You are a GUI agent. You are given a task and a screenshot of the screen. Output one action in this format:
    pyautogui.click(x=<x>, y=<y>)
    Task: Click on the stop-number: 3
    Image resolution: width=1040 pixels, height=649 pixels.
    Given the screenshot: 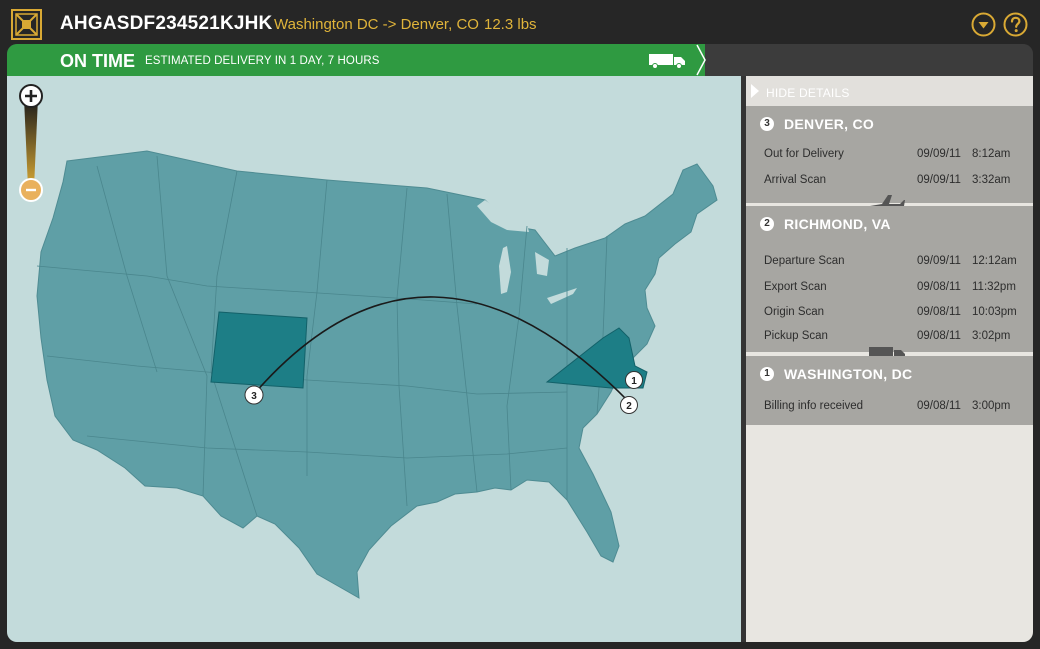 What is the action you would take?
    pyautogui.click(x=767, y=124)
    